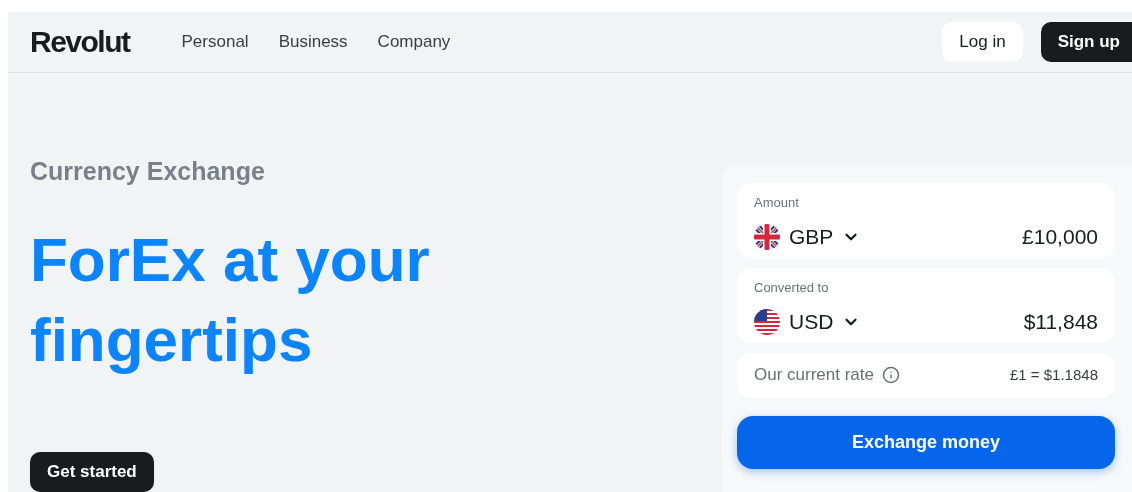  I want to click on currency-dropdown: USD, so click(807, 322).